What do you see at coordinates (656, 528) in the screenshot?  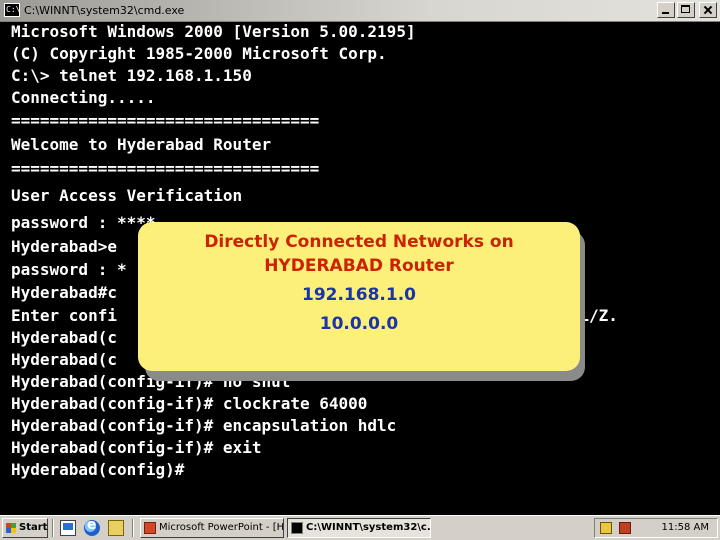 I see `system-tray: 11:58 AM` at bounding box center [656, 528].